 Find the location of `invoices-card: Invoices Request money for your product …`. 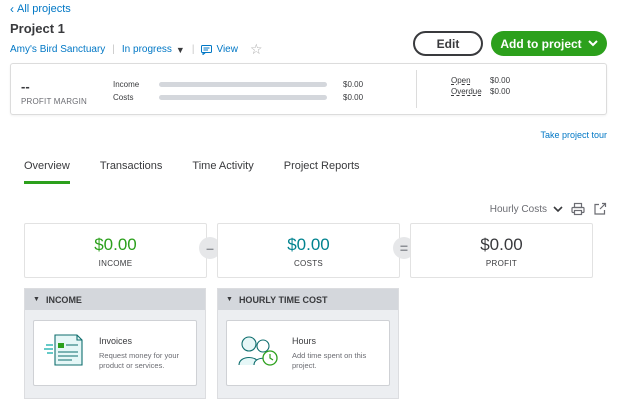

invoices-card: Invoices Request money for your product … is located at coordinates (115, 353).